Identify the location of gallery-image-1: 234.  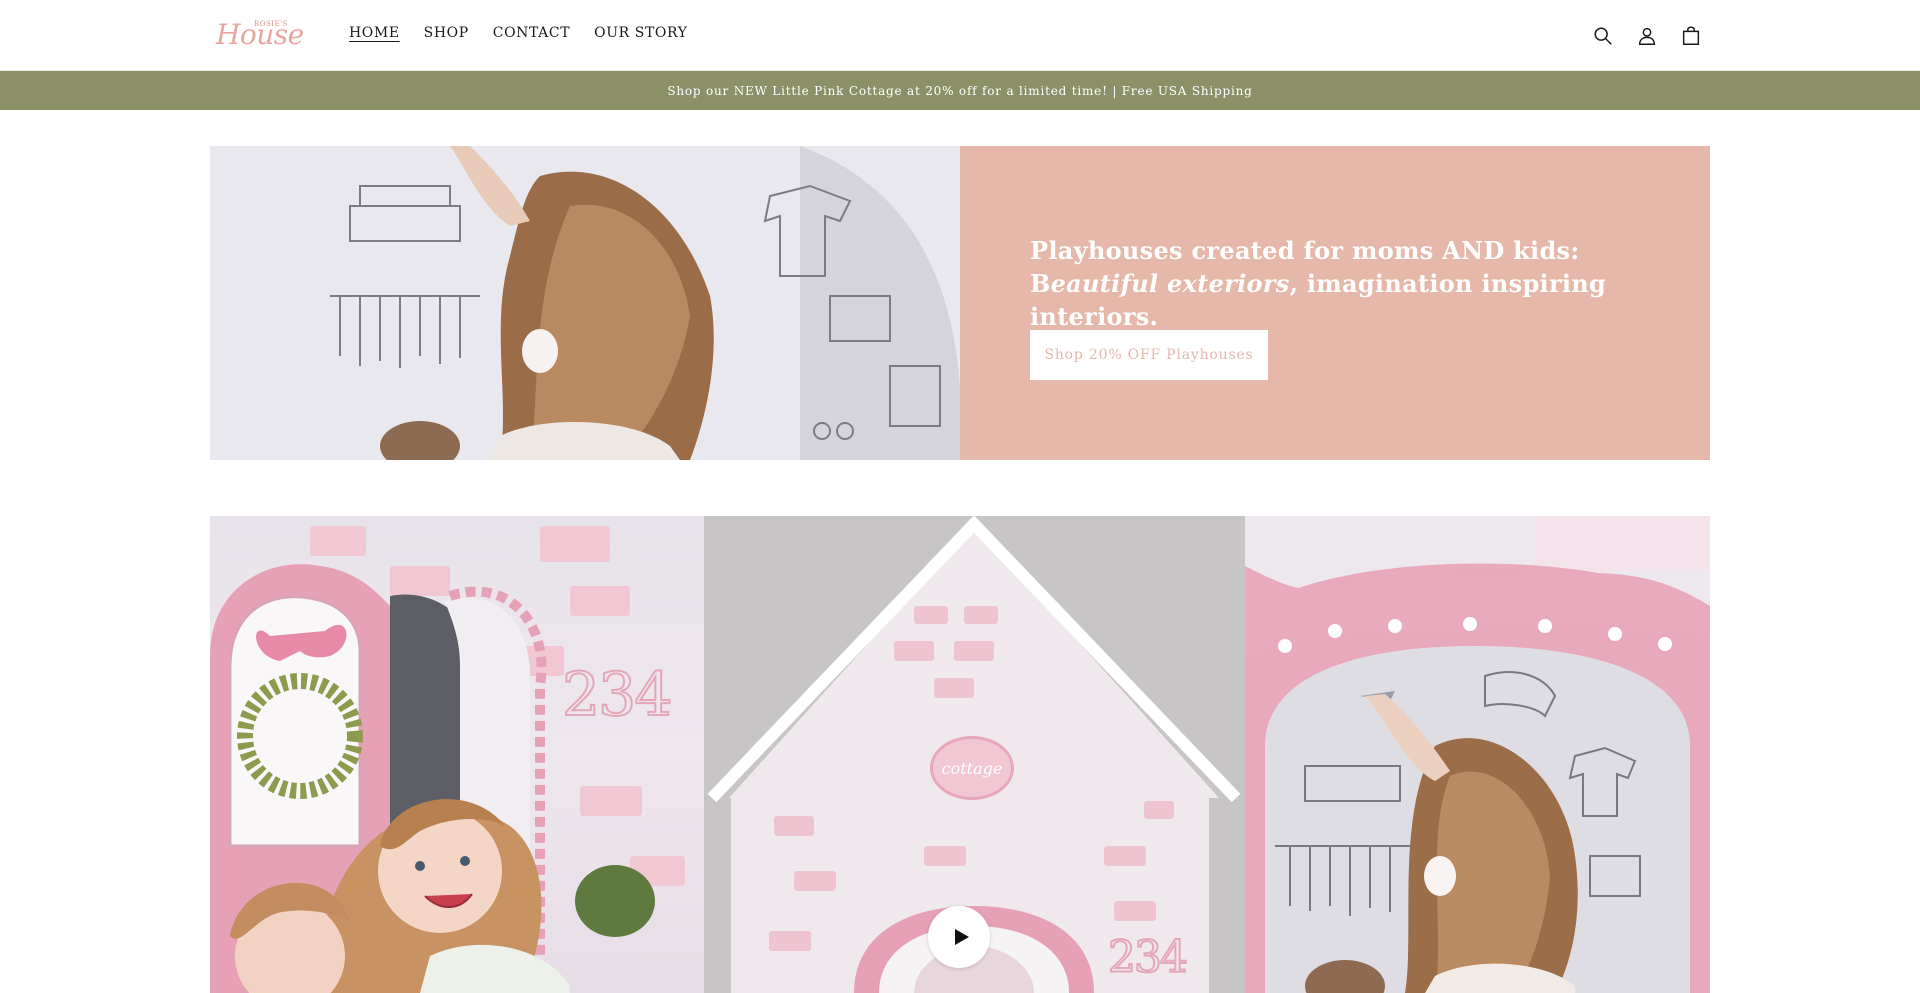
(457, 754).